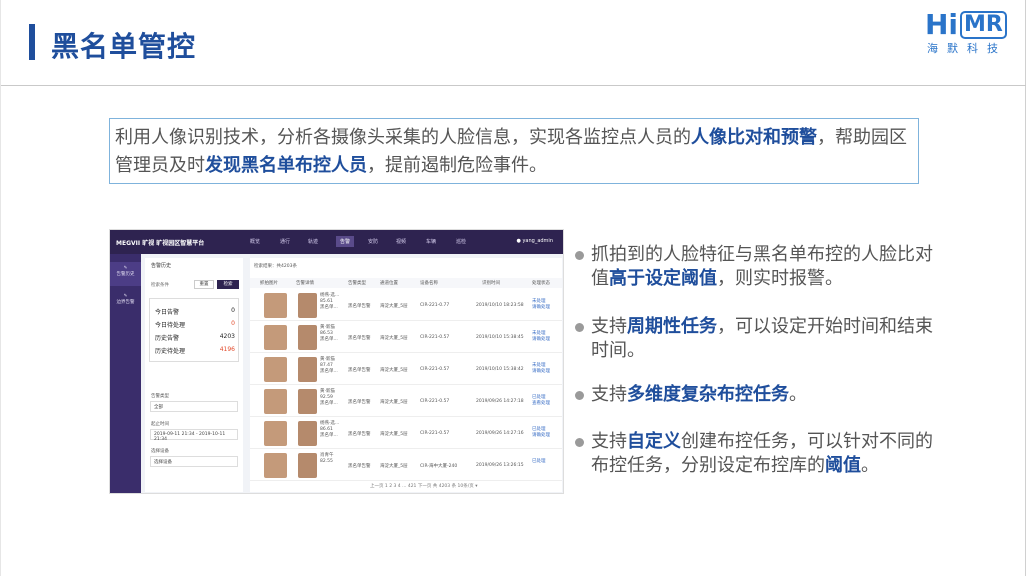 The image size is (1026, 576). Describe the element at coordinates (194, 330) in the screenshot. I see `stats-box: 今日告警 0 今日待处理 0 历史告警 4203 历史待处理 4196` at that location.